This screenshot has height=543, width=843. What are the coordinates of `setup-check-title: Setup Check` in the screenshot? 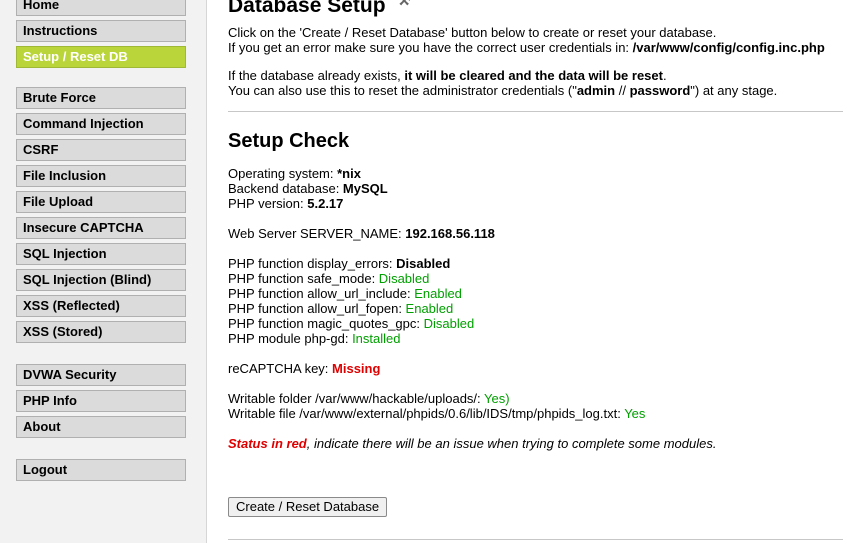 It's located at (289, 141).